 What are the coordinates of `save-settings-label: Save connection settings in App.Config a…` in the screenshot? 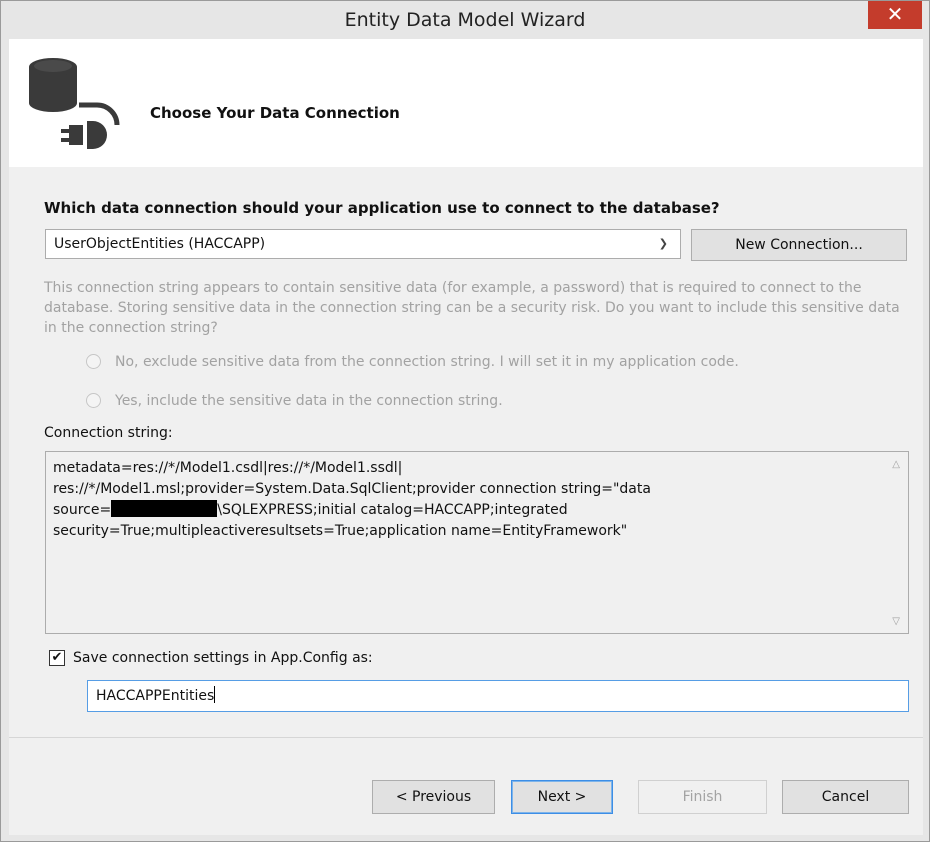 It's located at (223, 658).